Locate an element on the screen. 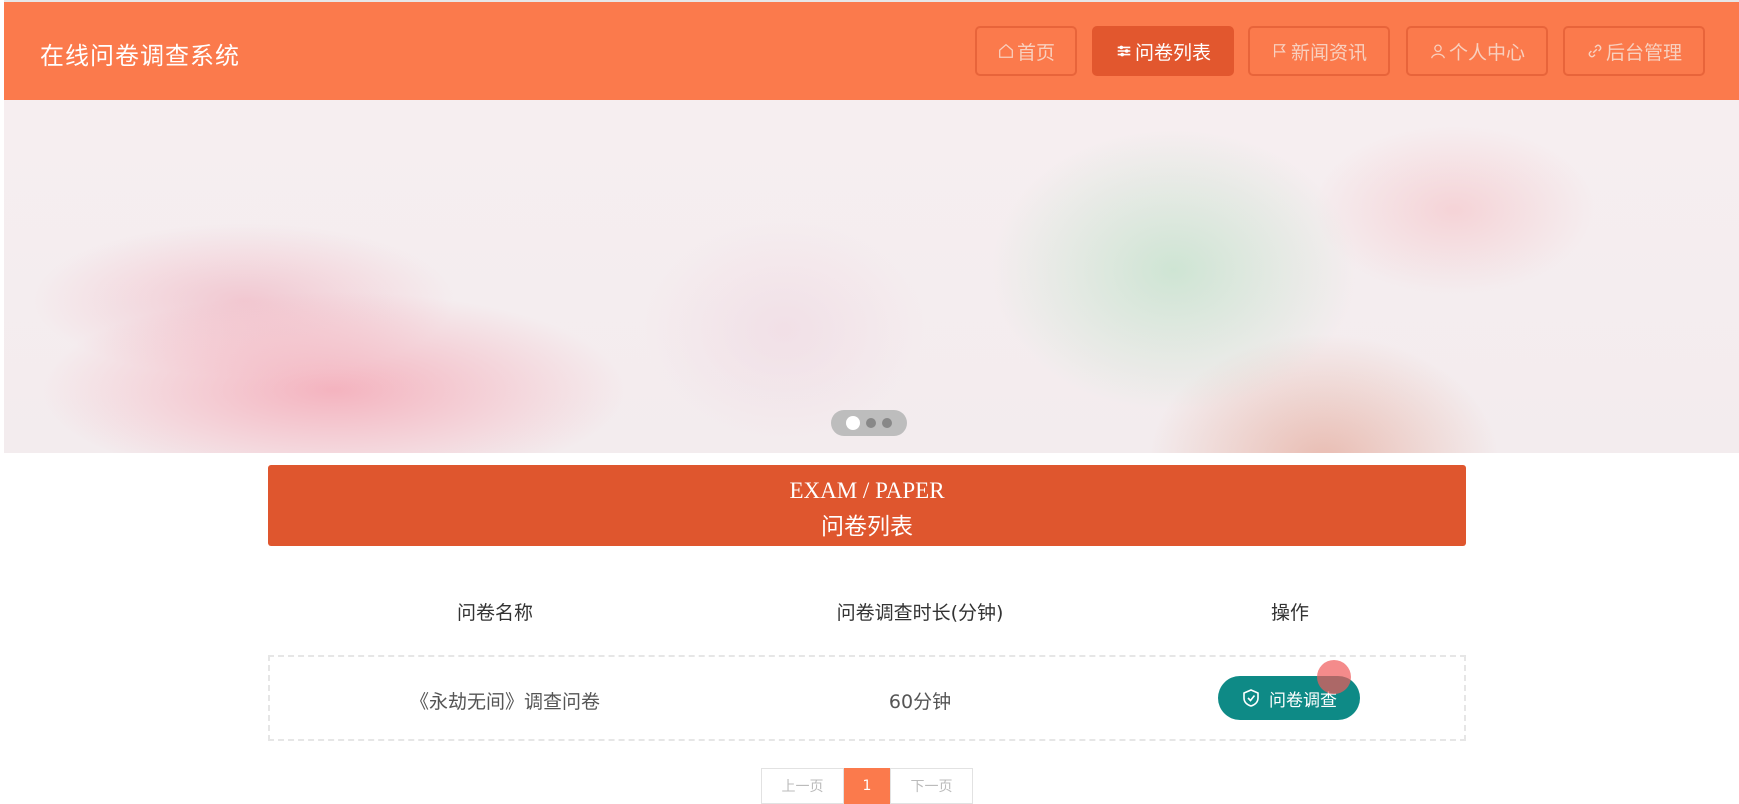  home-icon is located at coordinates (1006, 50).